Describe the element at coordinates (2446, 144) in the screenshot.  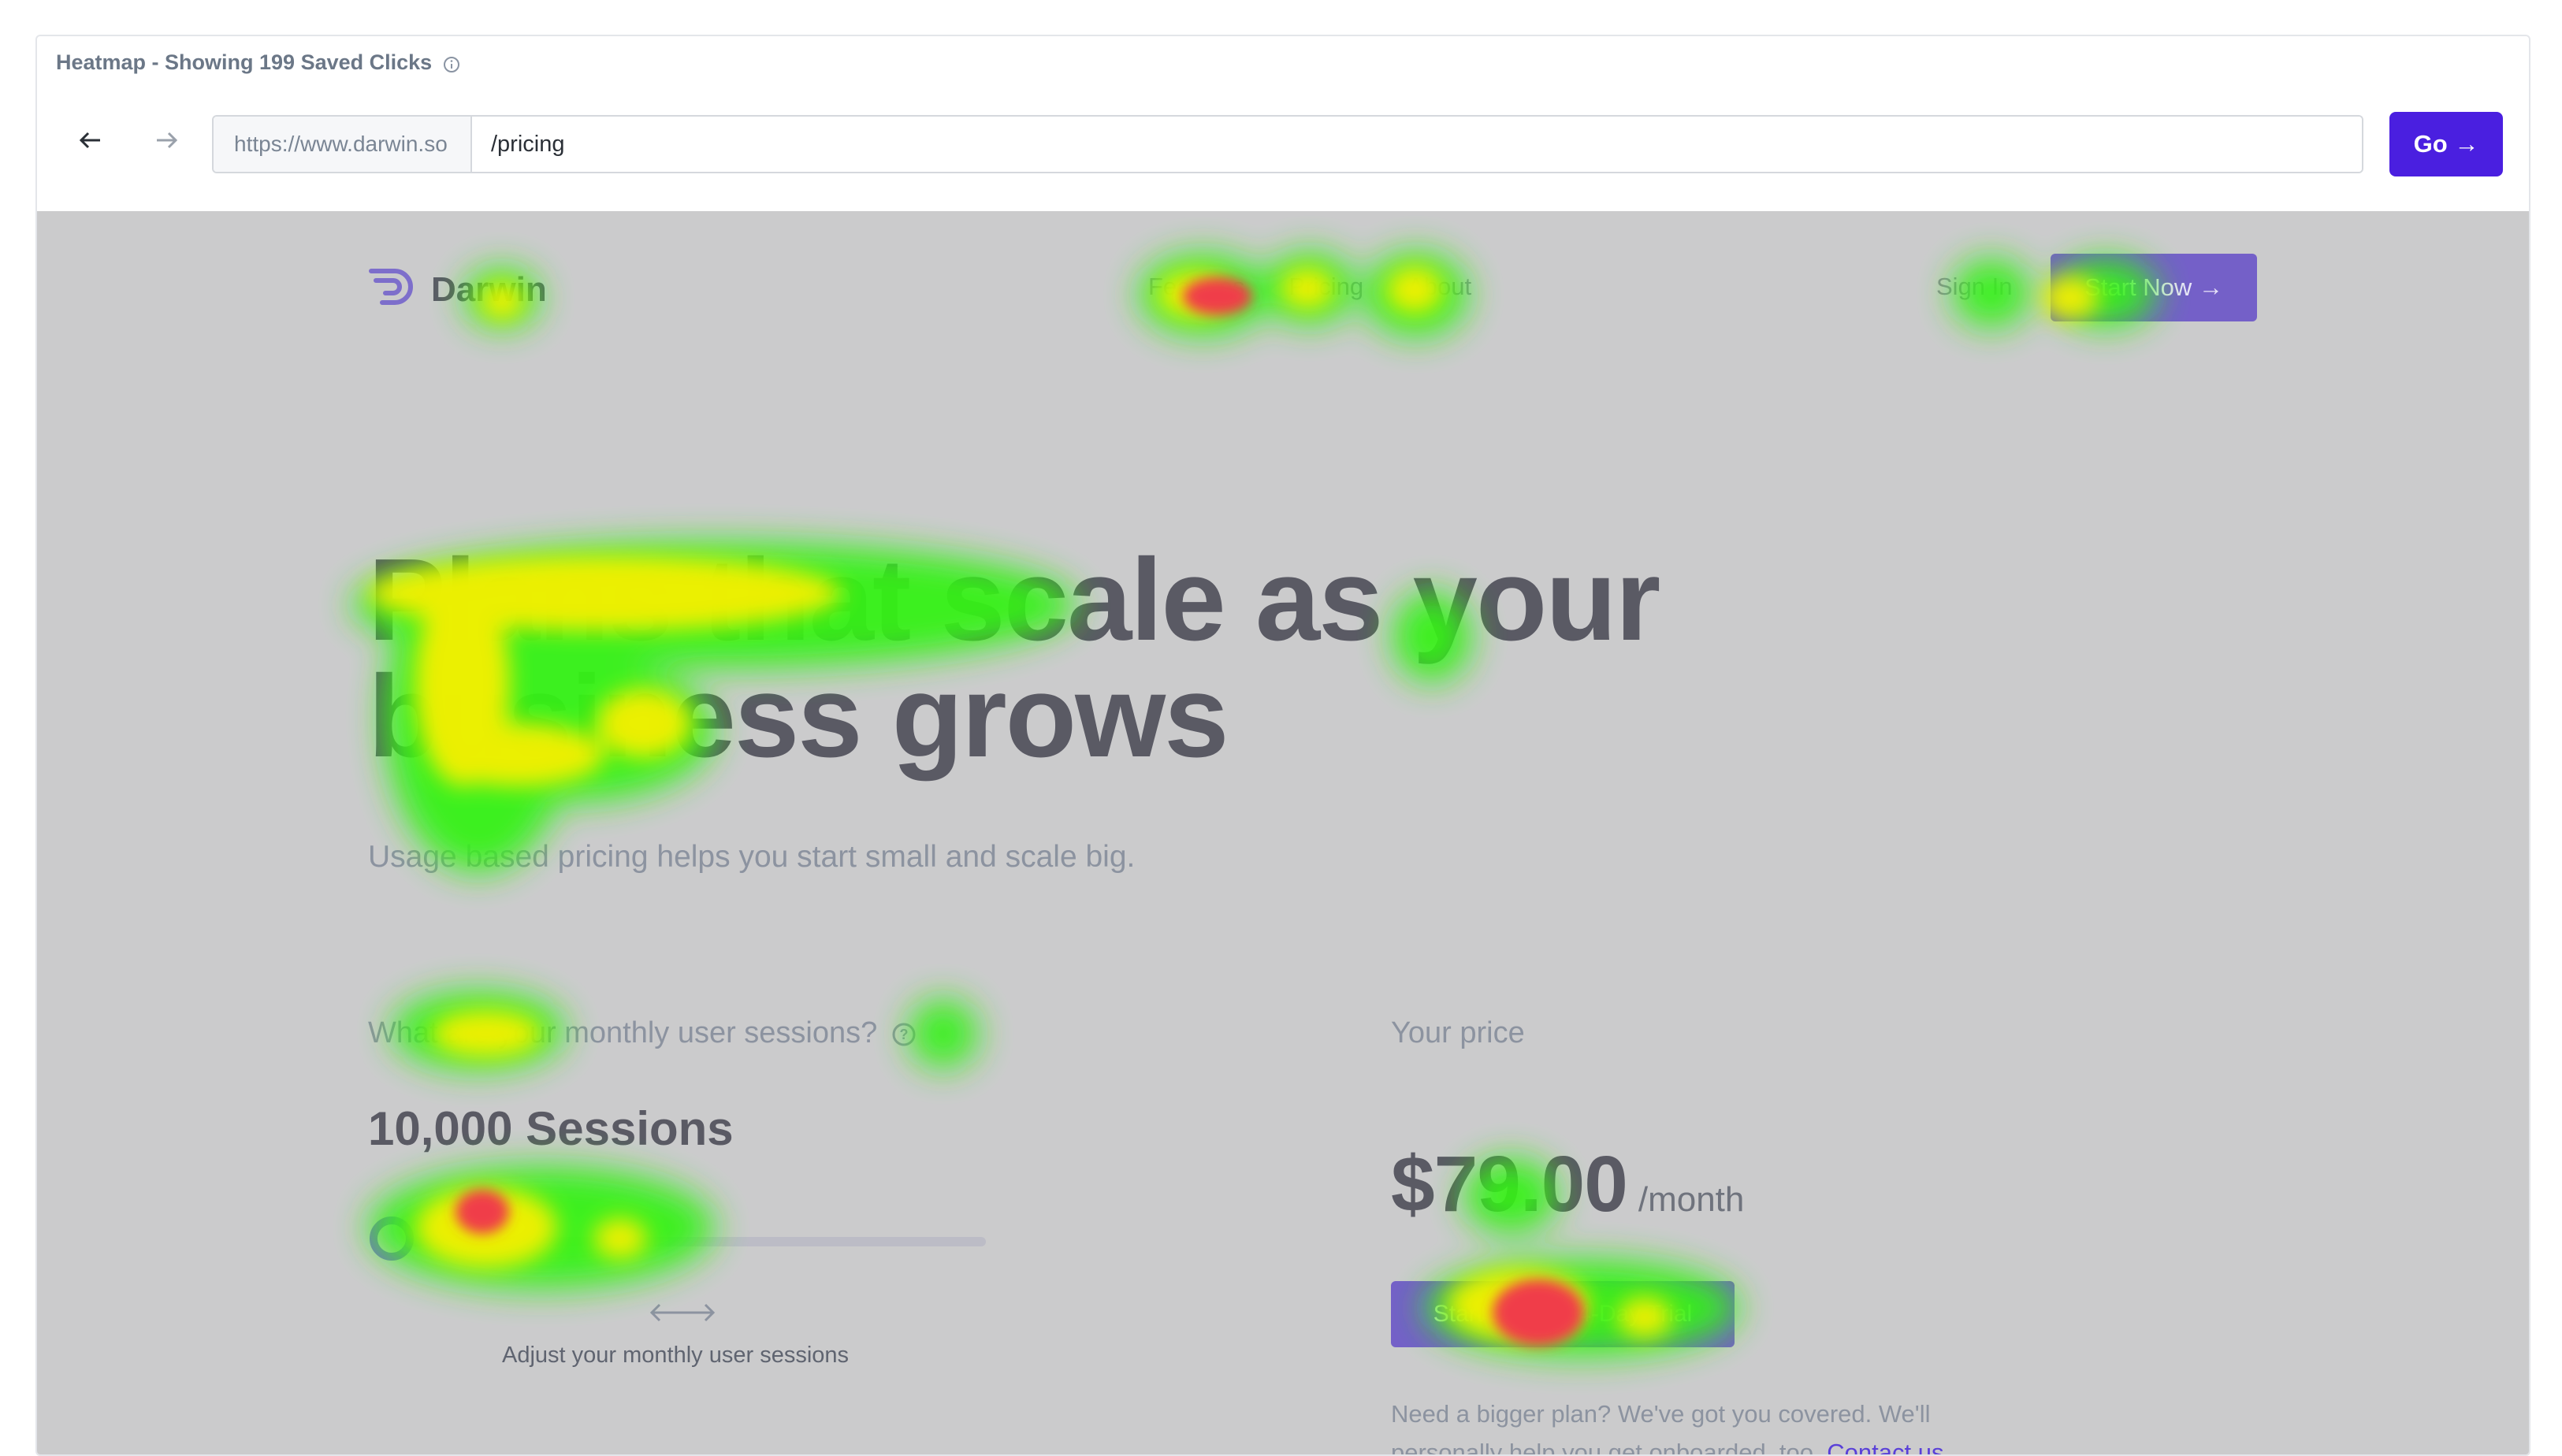
I see `go-button: Go →` at that location.